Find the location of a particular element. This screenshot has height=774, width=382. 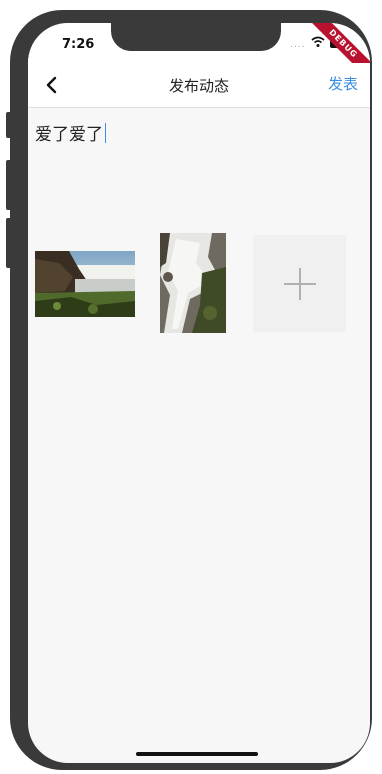

plus-icon-vertical is located at coordinates (300, 284).